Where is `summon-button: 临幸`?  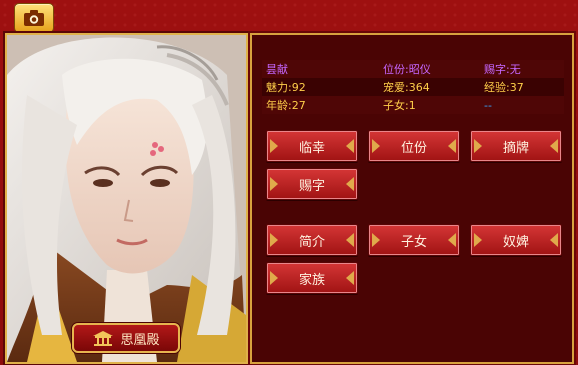
summon-button: 临幸 is located at coordinates (312, 146).